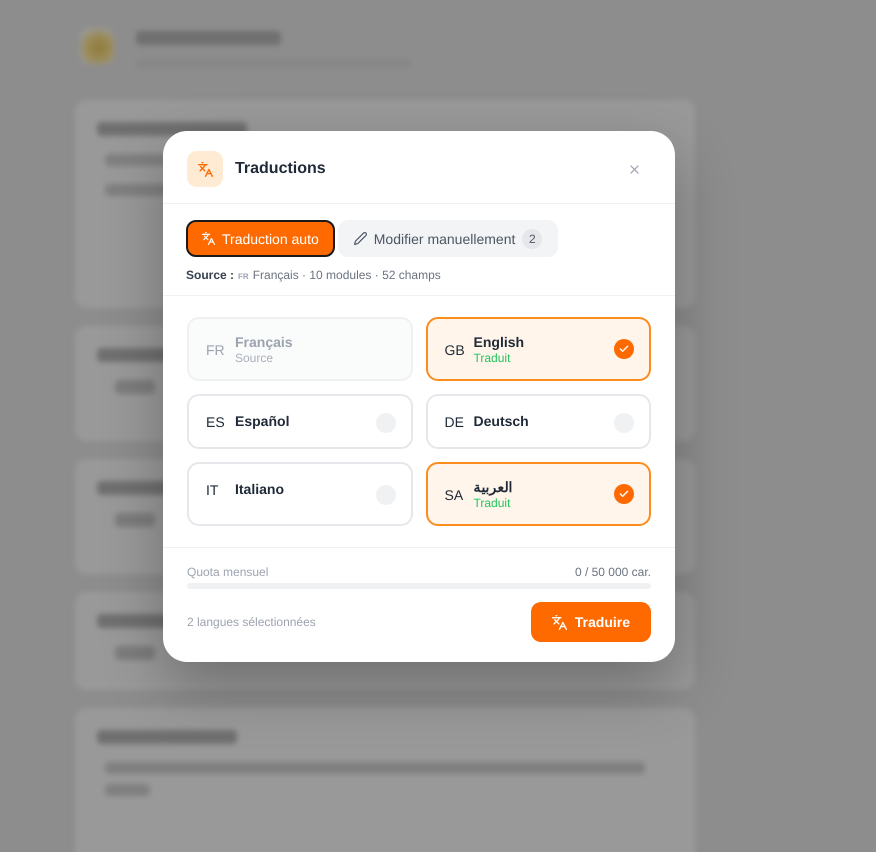 The height and width of the screenshot is (852, 876). Describe the element at coordinates (214, 421) in the screenshot. I see `language-code: ES` at that location.